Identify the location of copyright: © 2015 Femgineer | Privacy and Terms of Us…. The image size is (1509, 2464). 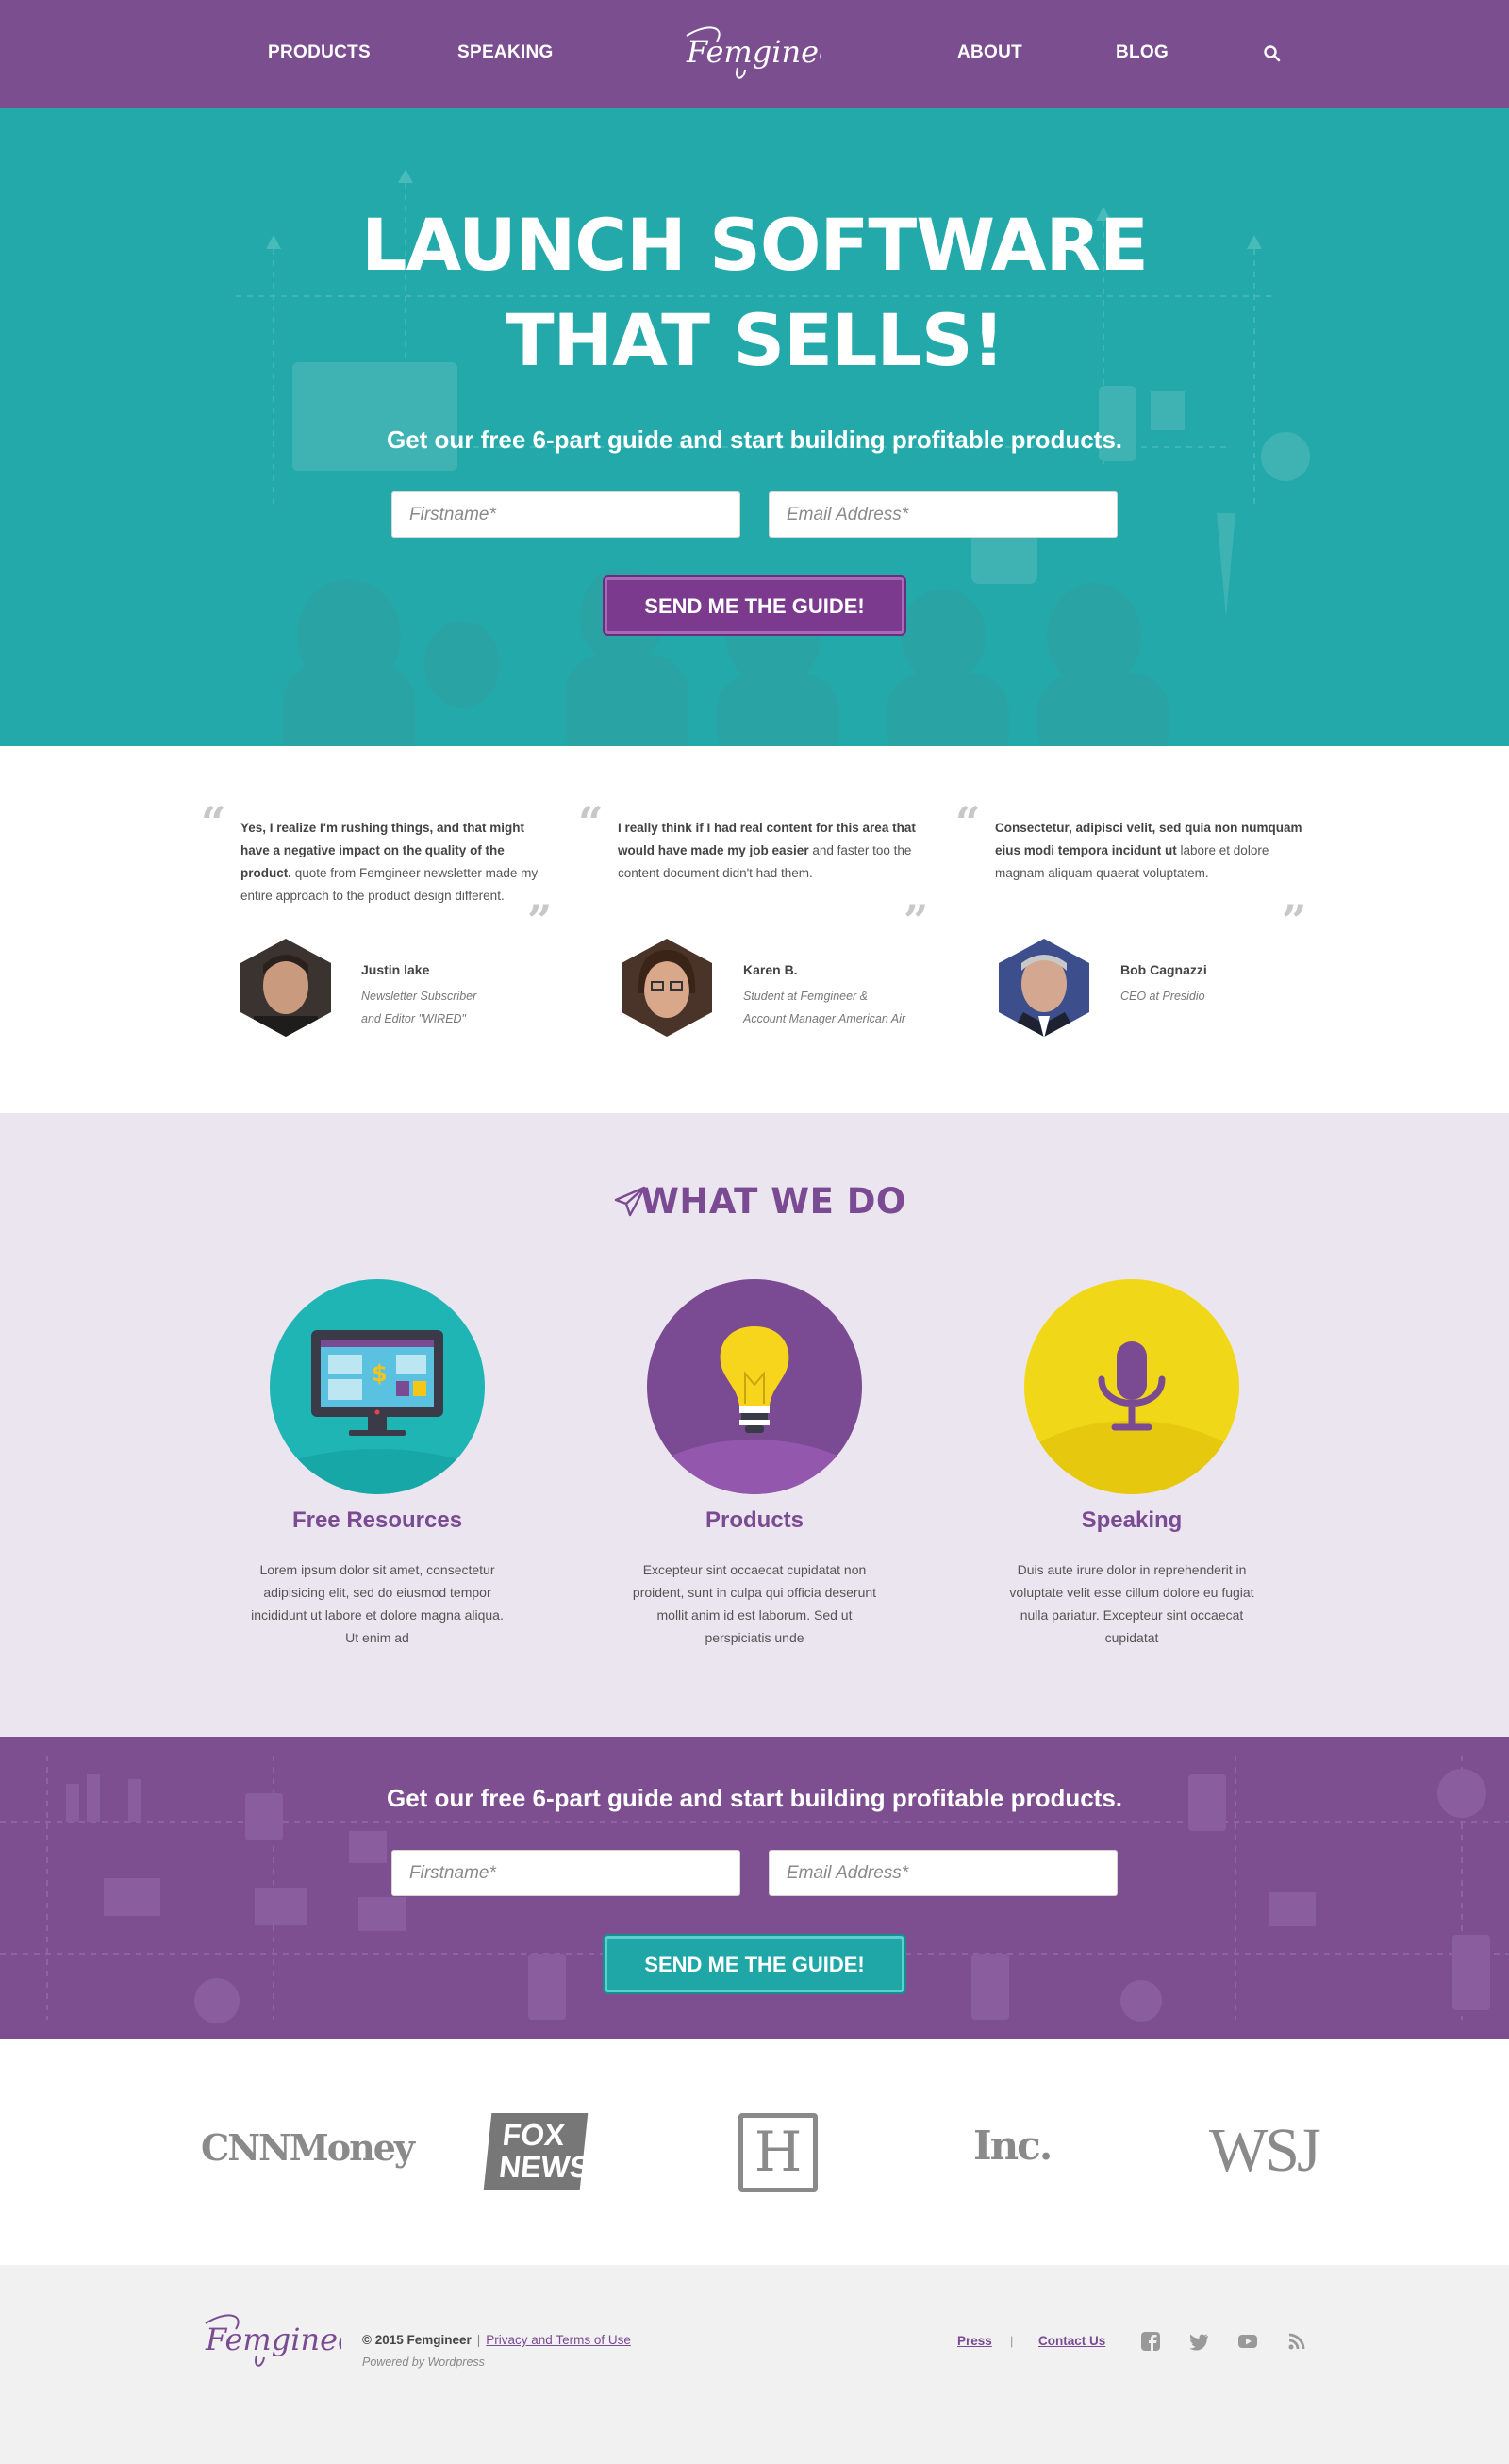
(496, 2340).